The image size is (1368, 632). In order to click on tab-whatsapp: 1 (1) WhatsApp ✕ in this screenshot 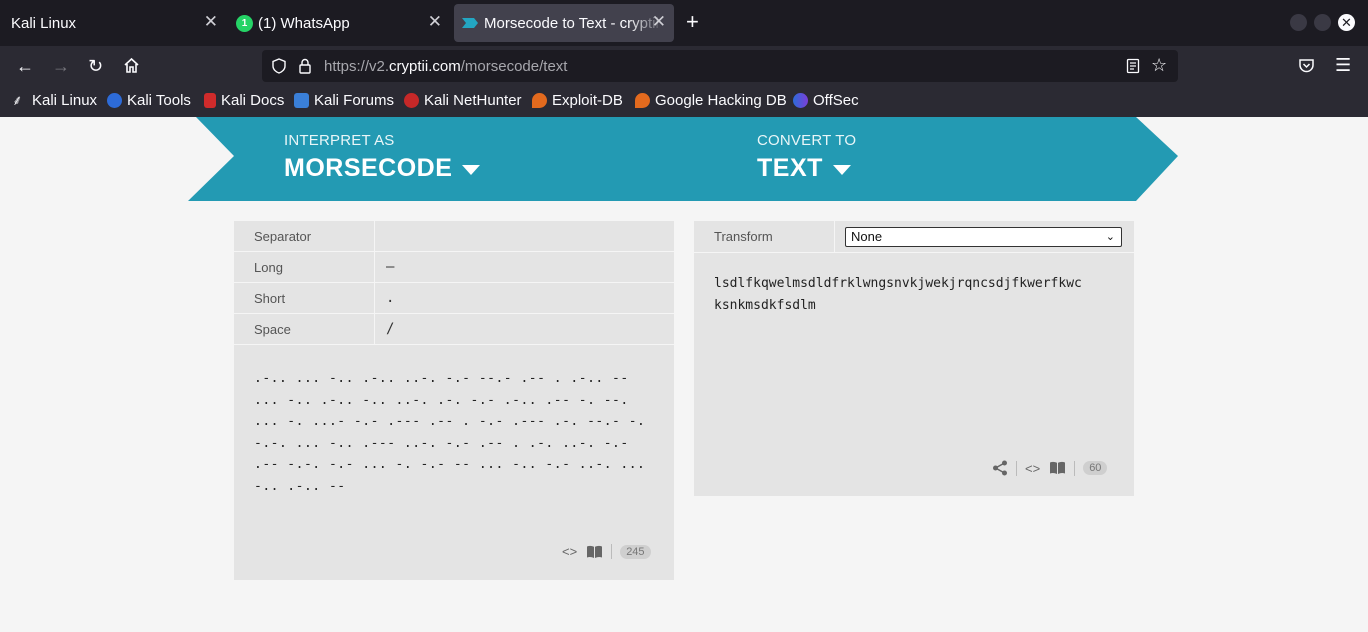, I will do `click(338, 23)`.